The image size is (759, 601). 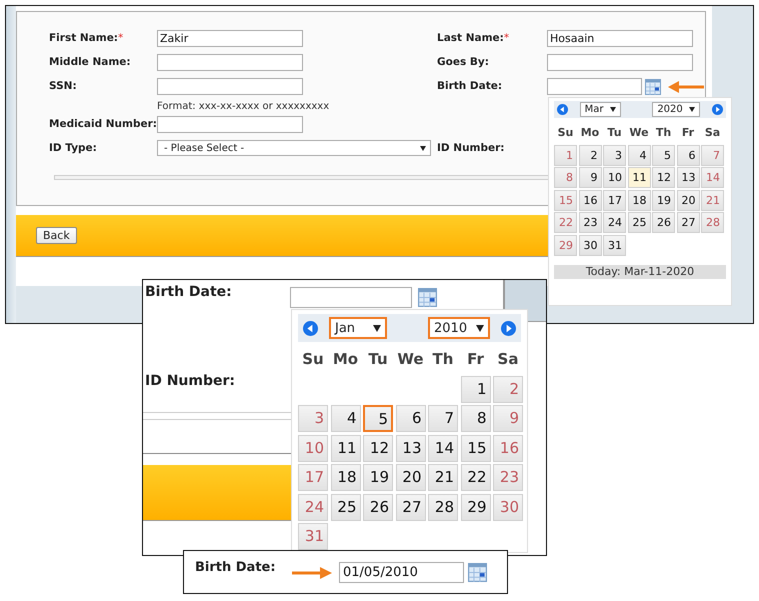 I want to click on date-field: 01/05/2010, so click(x=401, y=572).